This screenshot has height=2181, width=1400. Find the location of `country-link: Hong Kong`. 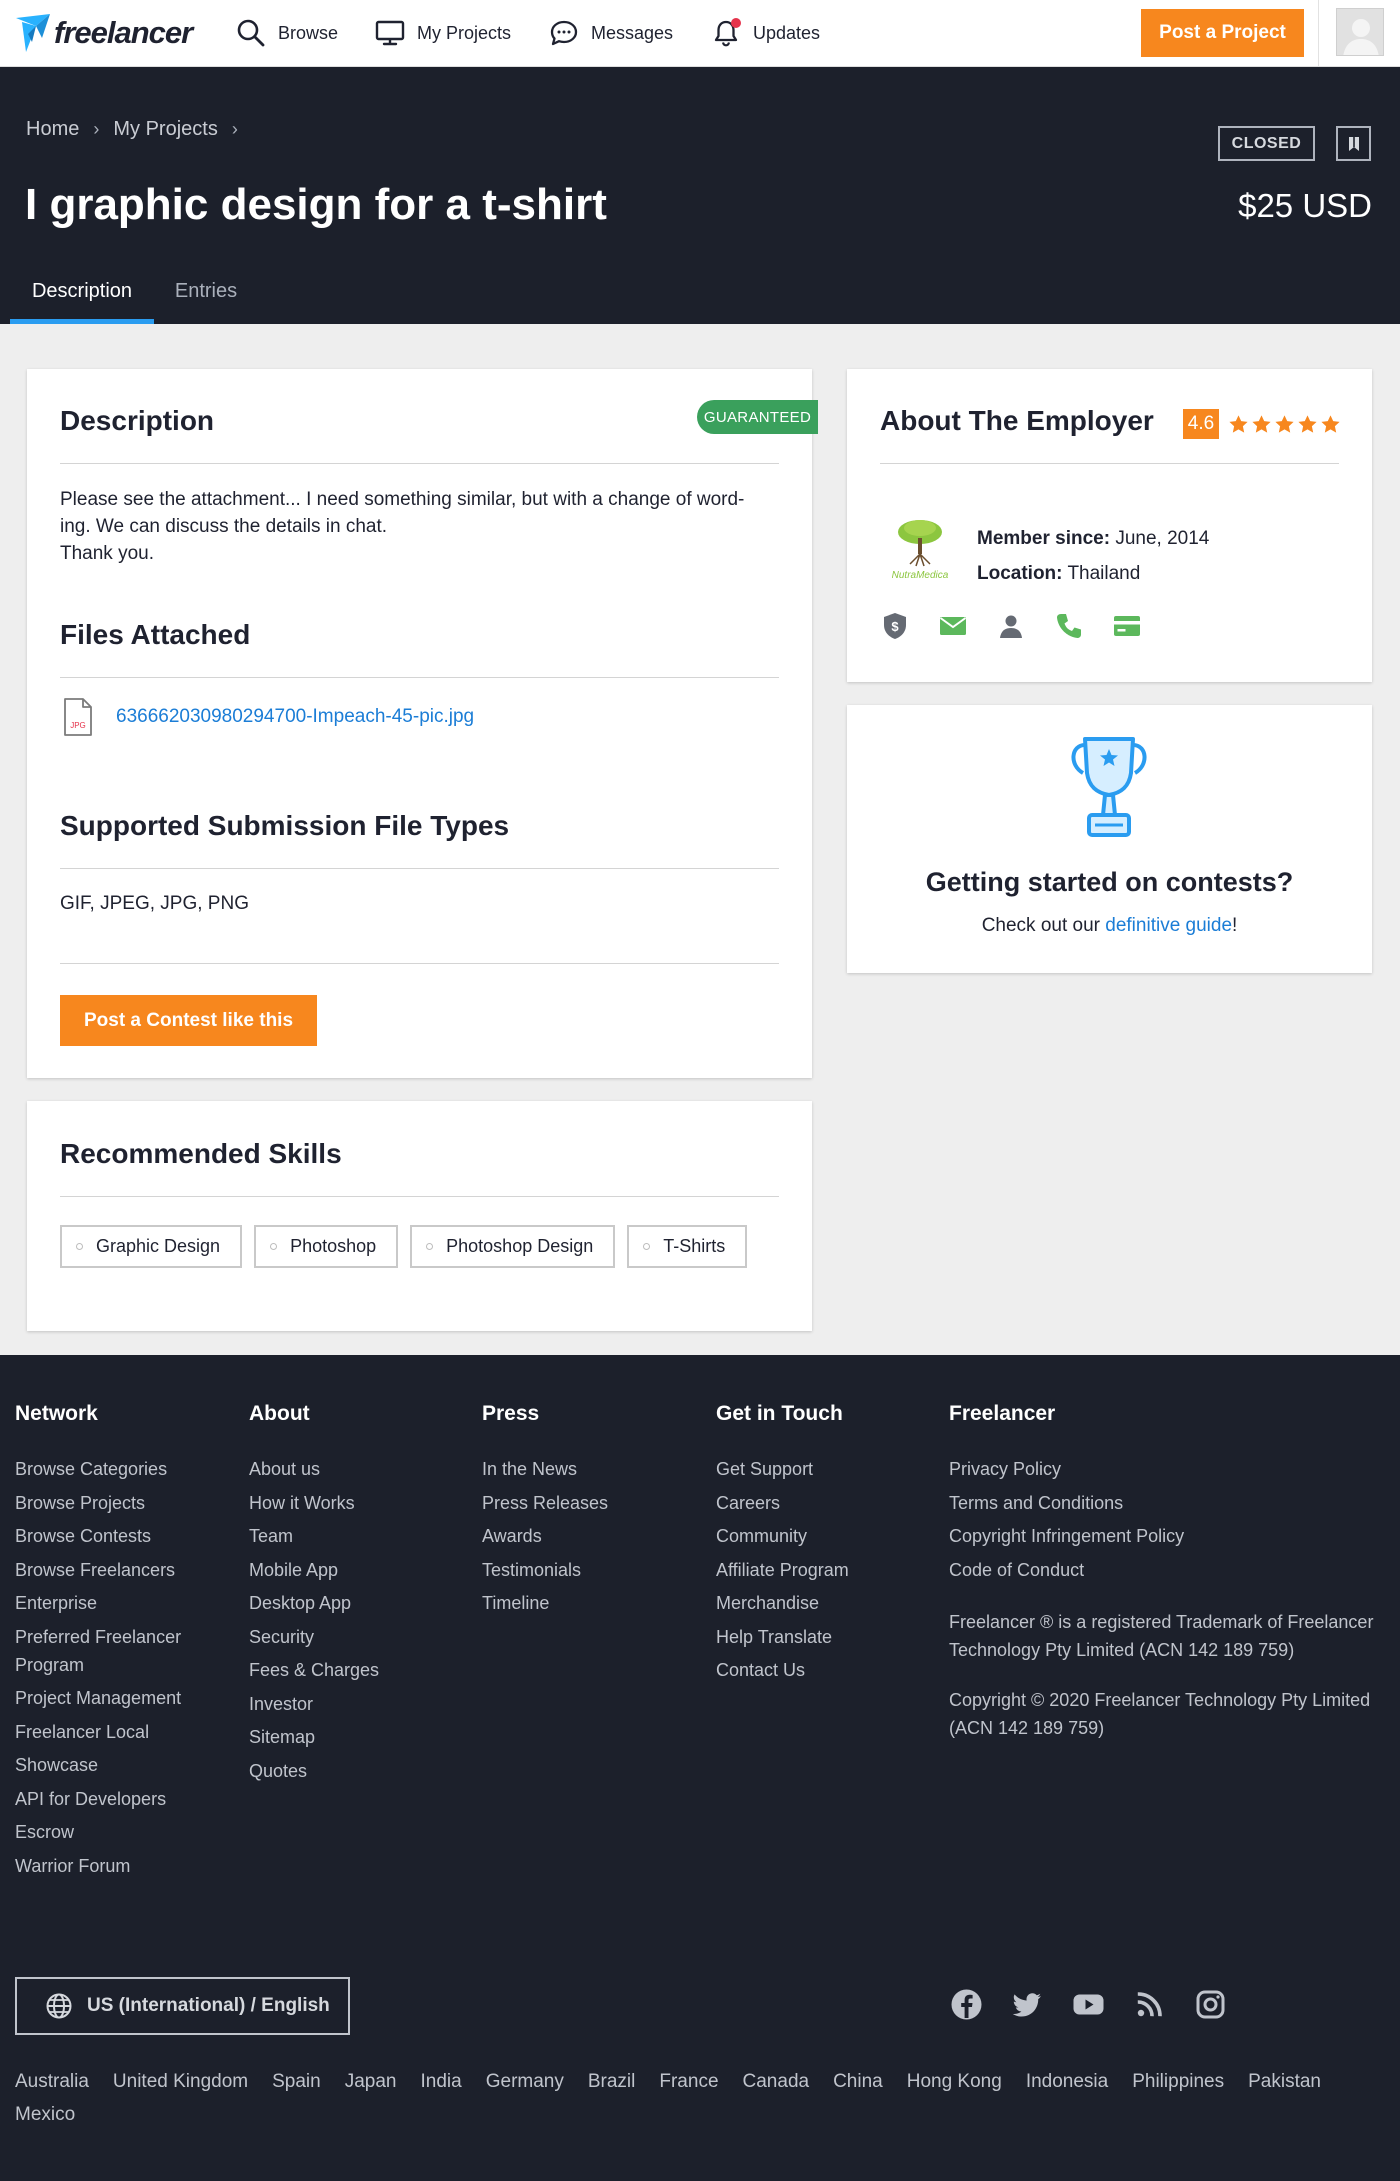

country-link: Hong Kong is located at coordinates (954, 2082).